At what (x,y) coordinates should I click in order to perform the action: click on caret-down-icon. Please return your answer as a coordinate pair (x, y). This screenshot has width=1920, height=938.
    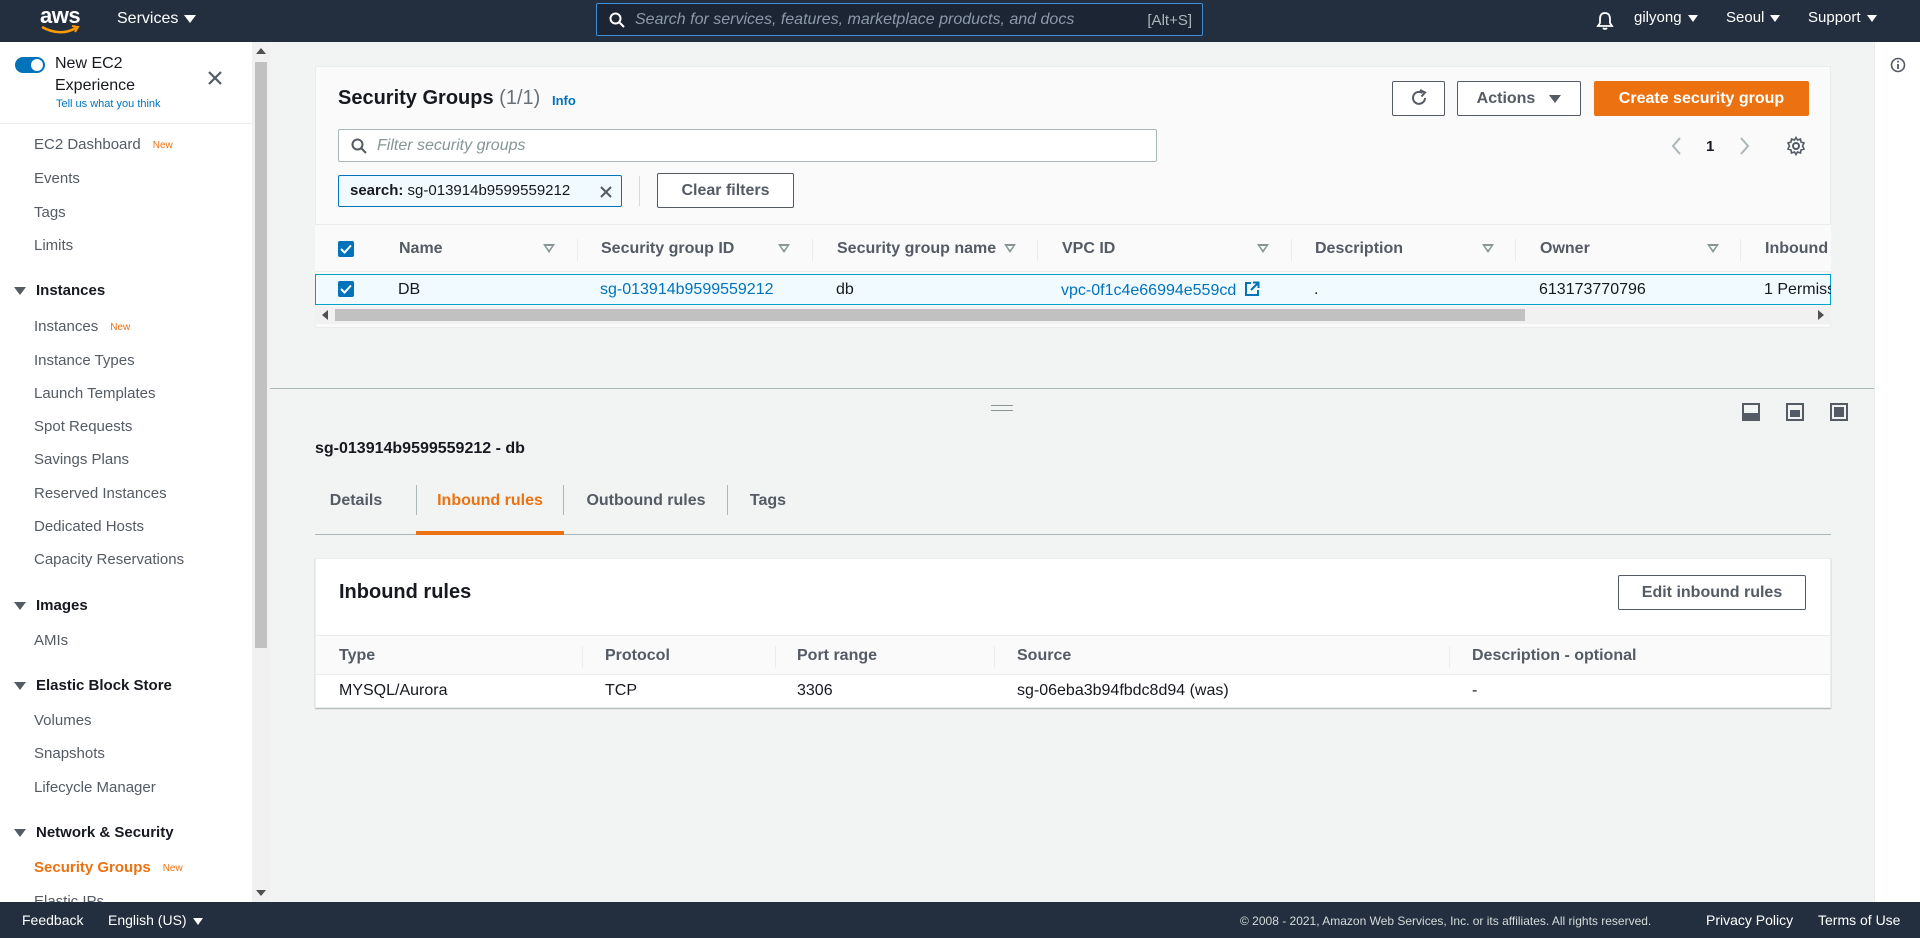
    Looking at the image, I should click on (20, 833).